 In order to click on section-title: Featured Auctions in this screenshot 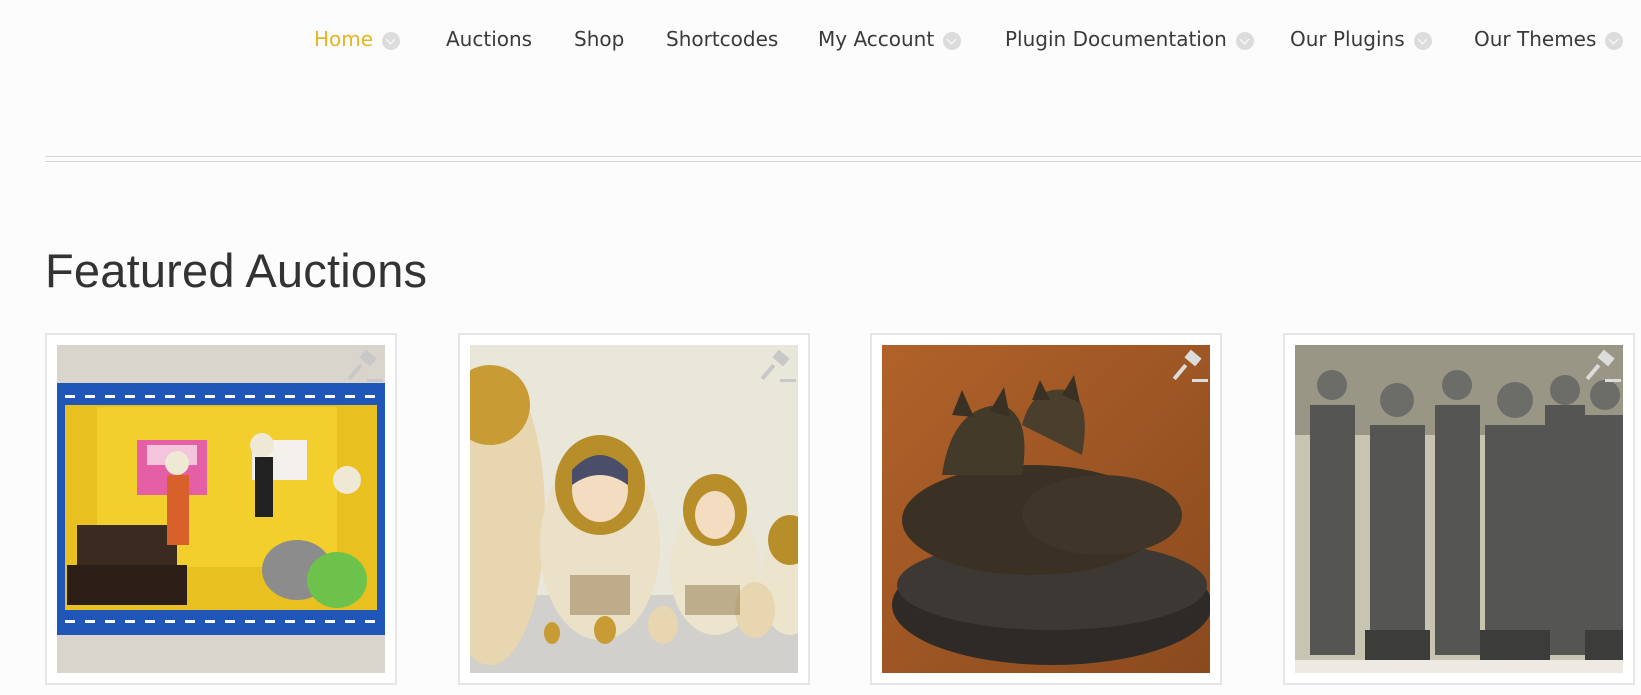, I will do `click(236, 270)`.